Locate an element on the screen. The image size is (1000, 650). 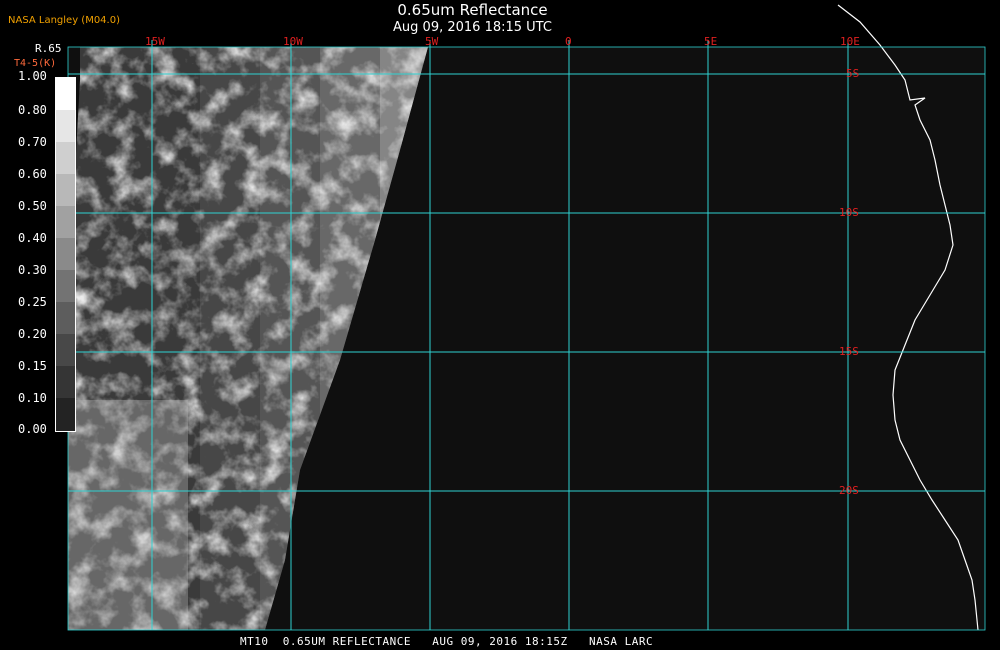
lat-label-10s: 10S is located at coordinates (849, 212).